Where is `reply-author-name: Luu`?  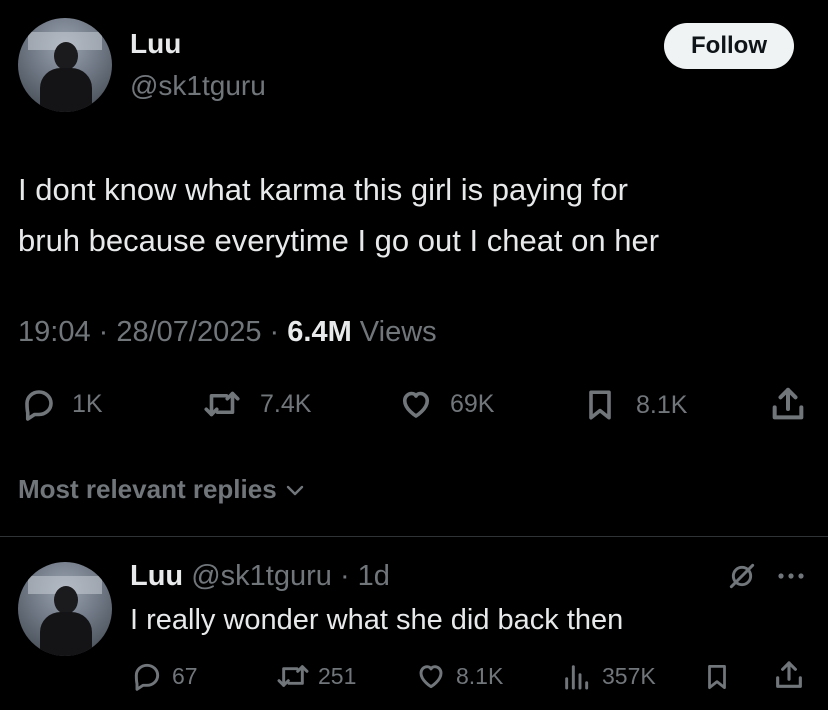
reply-author-name: Luu is located at coordinates (156, 576).